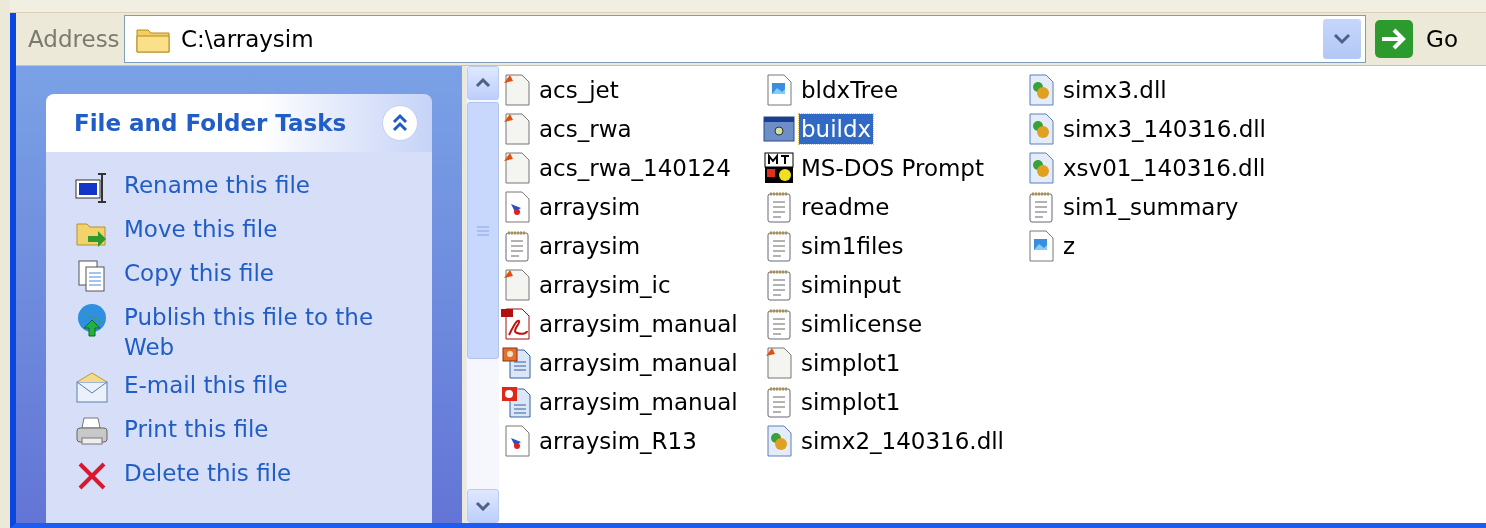  Describe the element at coordinates (850, 89) in the screenshot. I see `file-name: bldxTree` at that location.